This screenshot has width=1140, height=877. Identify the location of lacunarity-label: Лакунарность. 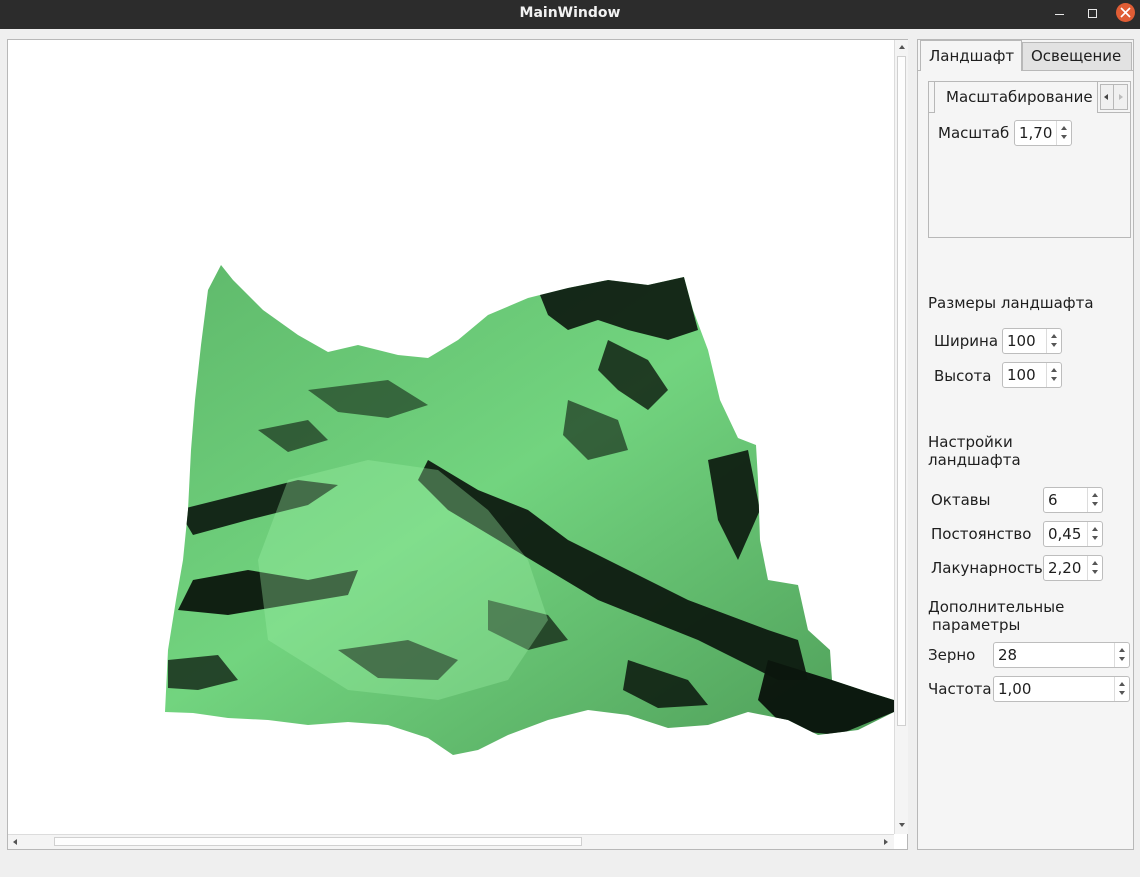
(987, 568).